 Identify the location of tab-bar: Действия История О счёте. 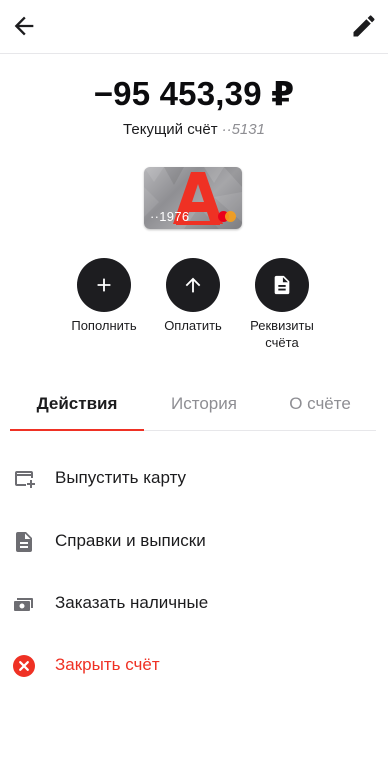
(193, 408).